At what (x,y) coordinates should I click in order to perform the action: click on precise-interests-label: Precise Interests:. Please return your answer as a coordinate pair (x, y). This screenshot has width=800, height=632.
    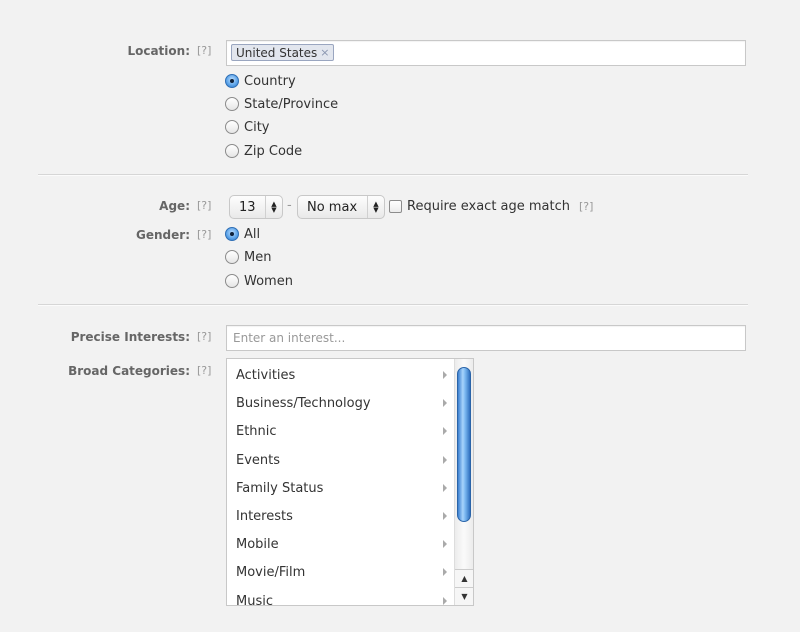
    Looking at the image, I should click on (130, 337).